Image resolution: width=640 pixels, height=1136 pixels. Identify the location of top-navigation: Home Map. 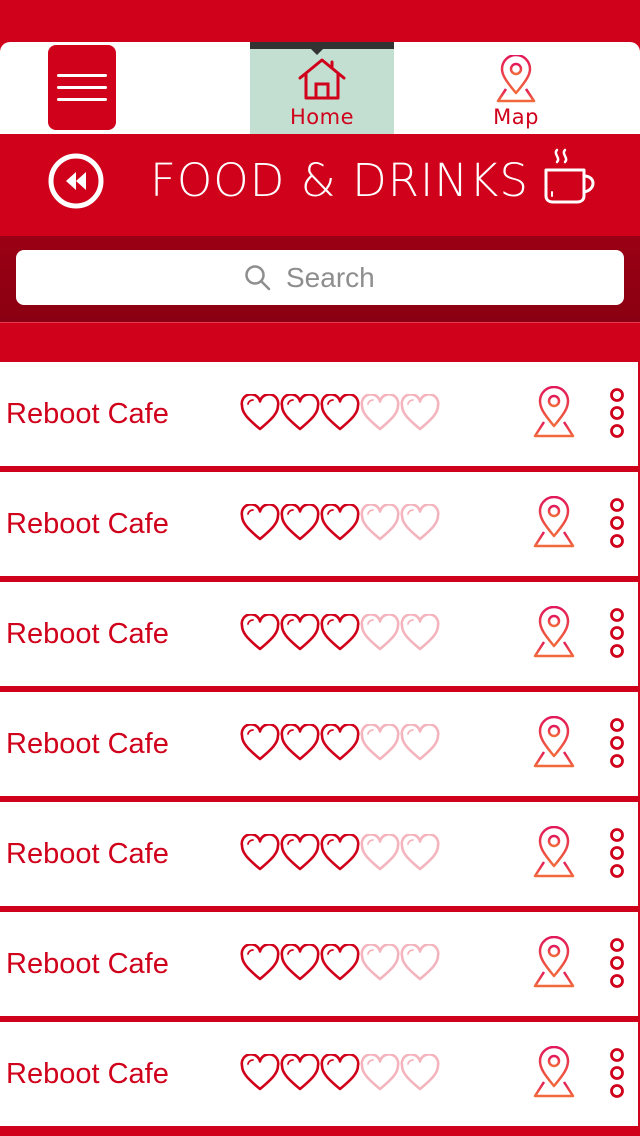
(320, 88).